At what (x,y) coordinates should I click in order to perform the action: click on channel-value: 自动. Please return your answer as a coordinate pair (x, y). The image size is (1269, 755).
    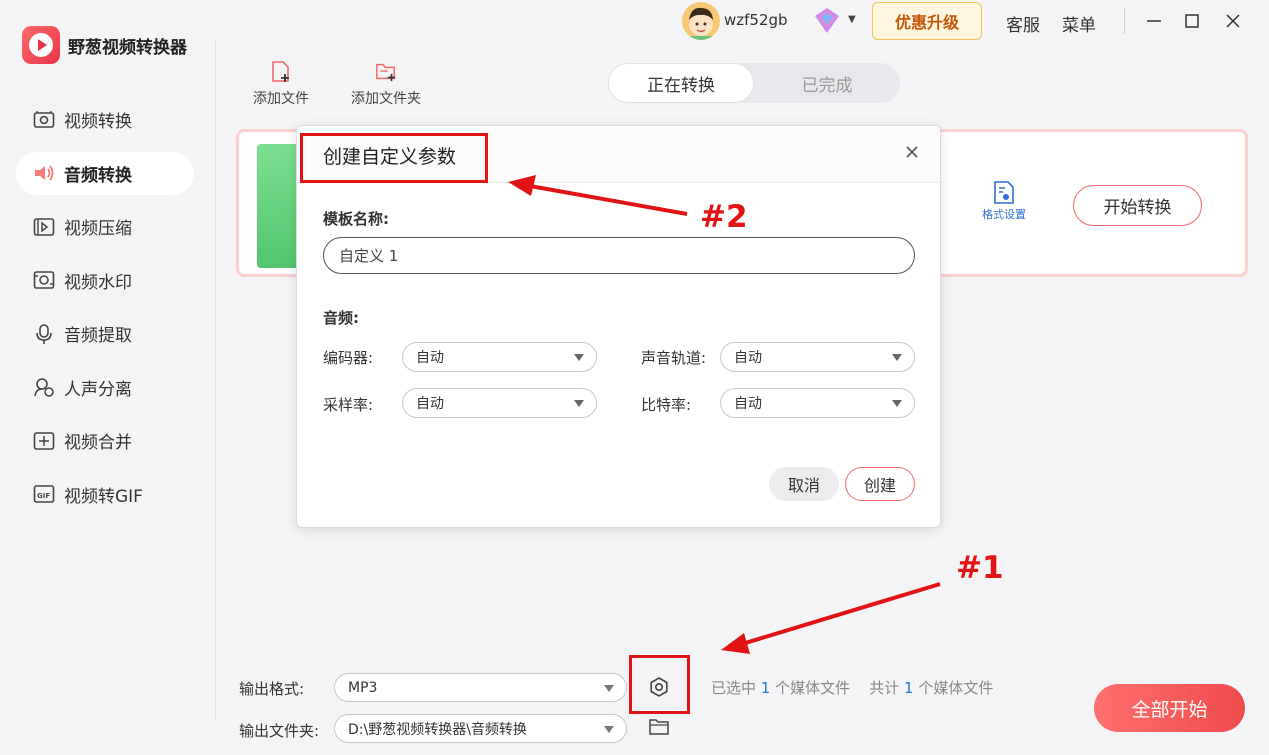
    Looking at the image, I should click on (748, 358).